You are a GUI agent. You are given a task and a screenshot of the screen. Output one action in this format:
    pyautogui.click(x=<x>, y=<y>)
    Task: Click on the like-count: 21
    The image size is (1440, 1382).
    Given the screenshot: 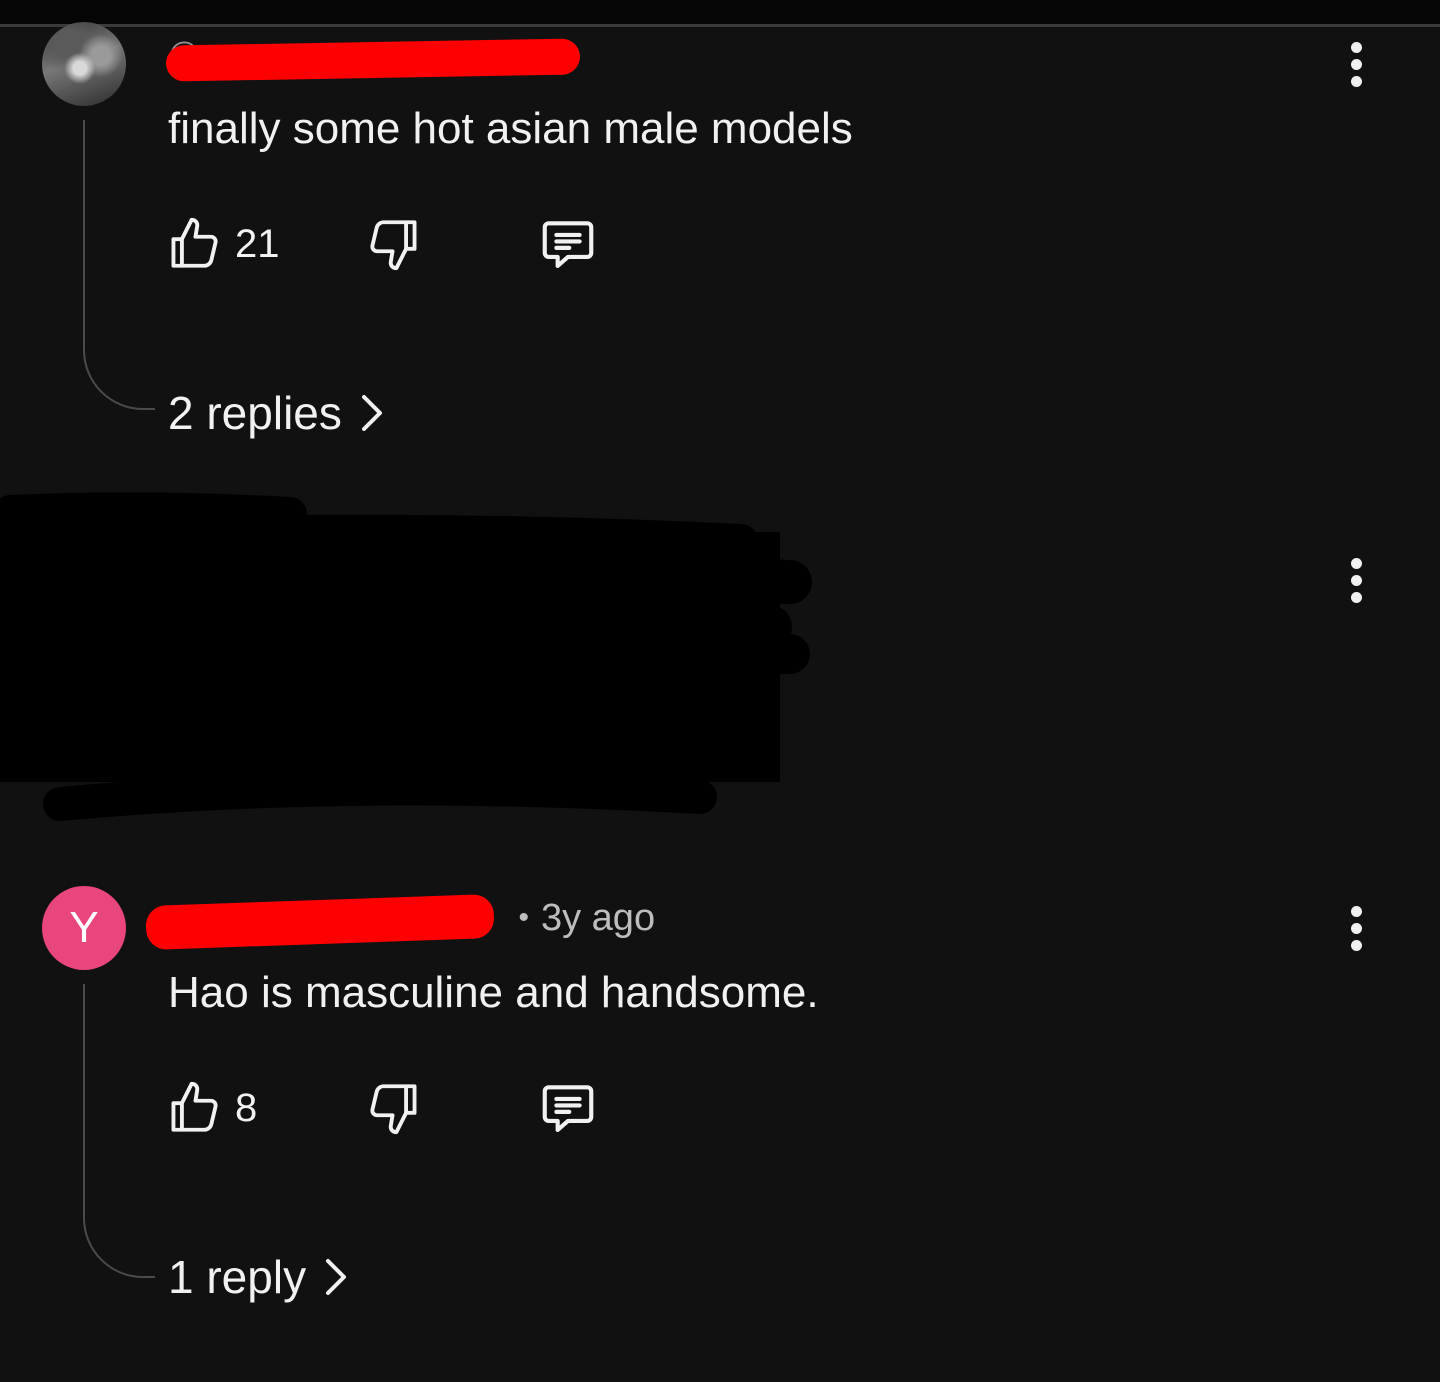 What is the action you would take?
    pyautogui.click(x=257, y=243)
    